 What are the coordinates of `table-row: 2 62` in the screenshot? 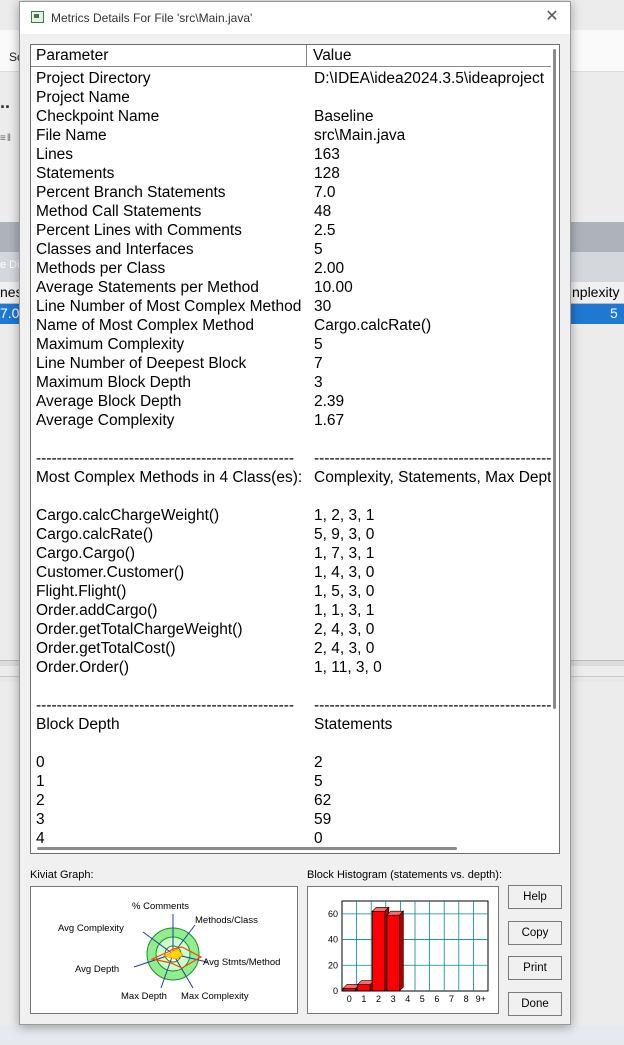 It's located at (291, 800).